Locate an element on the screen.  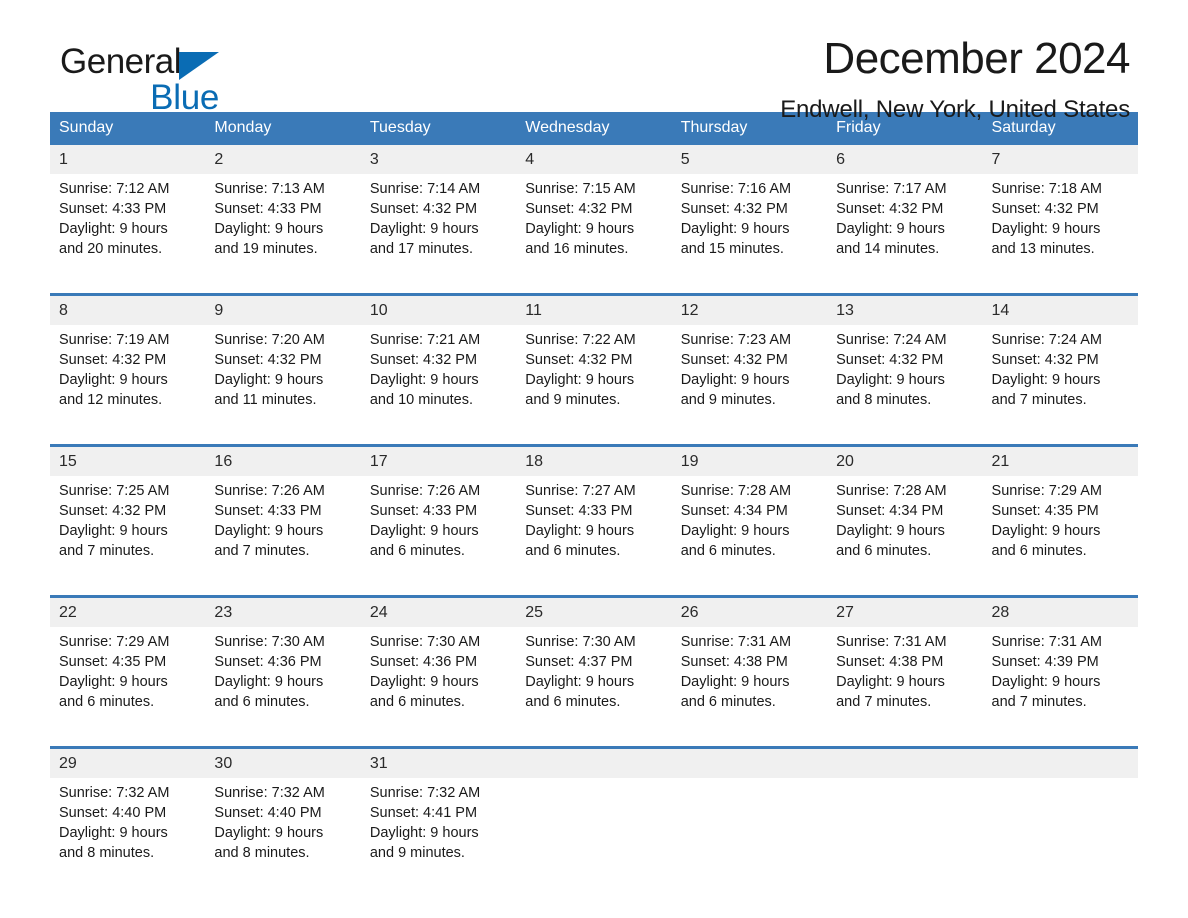
sunset-text: Sunset: 4:40 PM is located at coordinates (268, 813).